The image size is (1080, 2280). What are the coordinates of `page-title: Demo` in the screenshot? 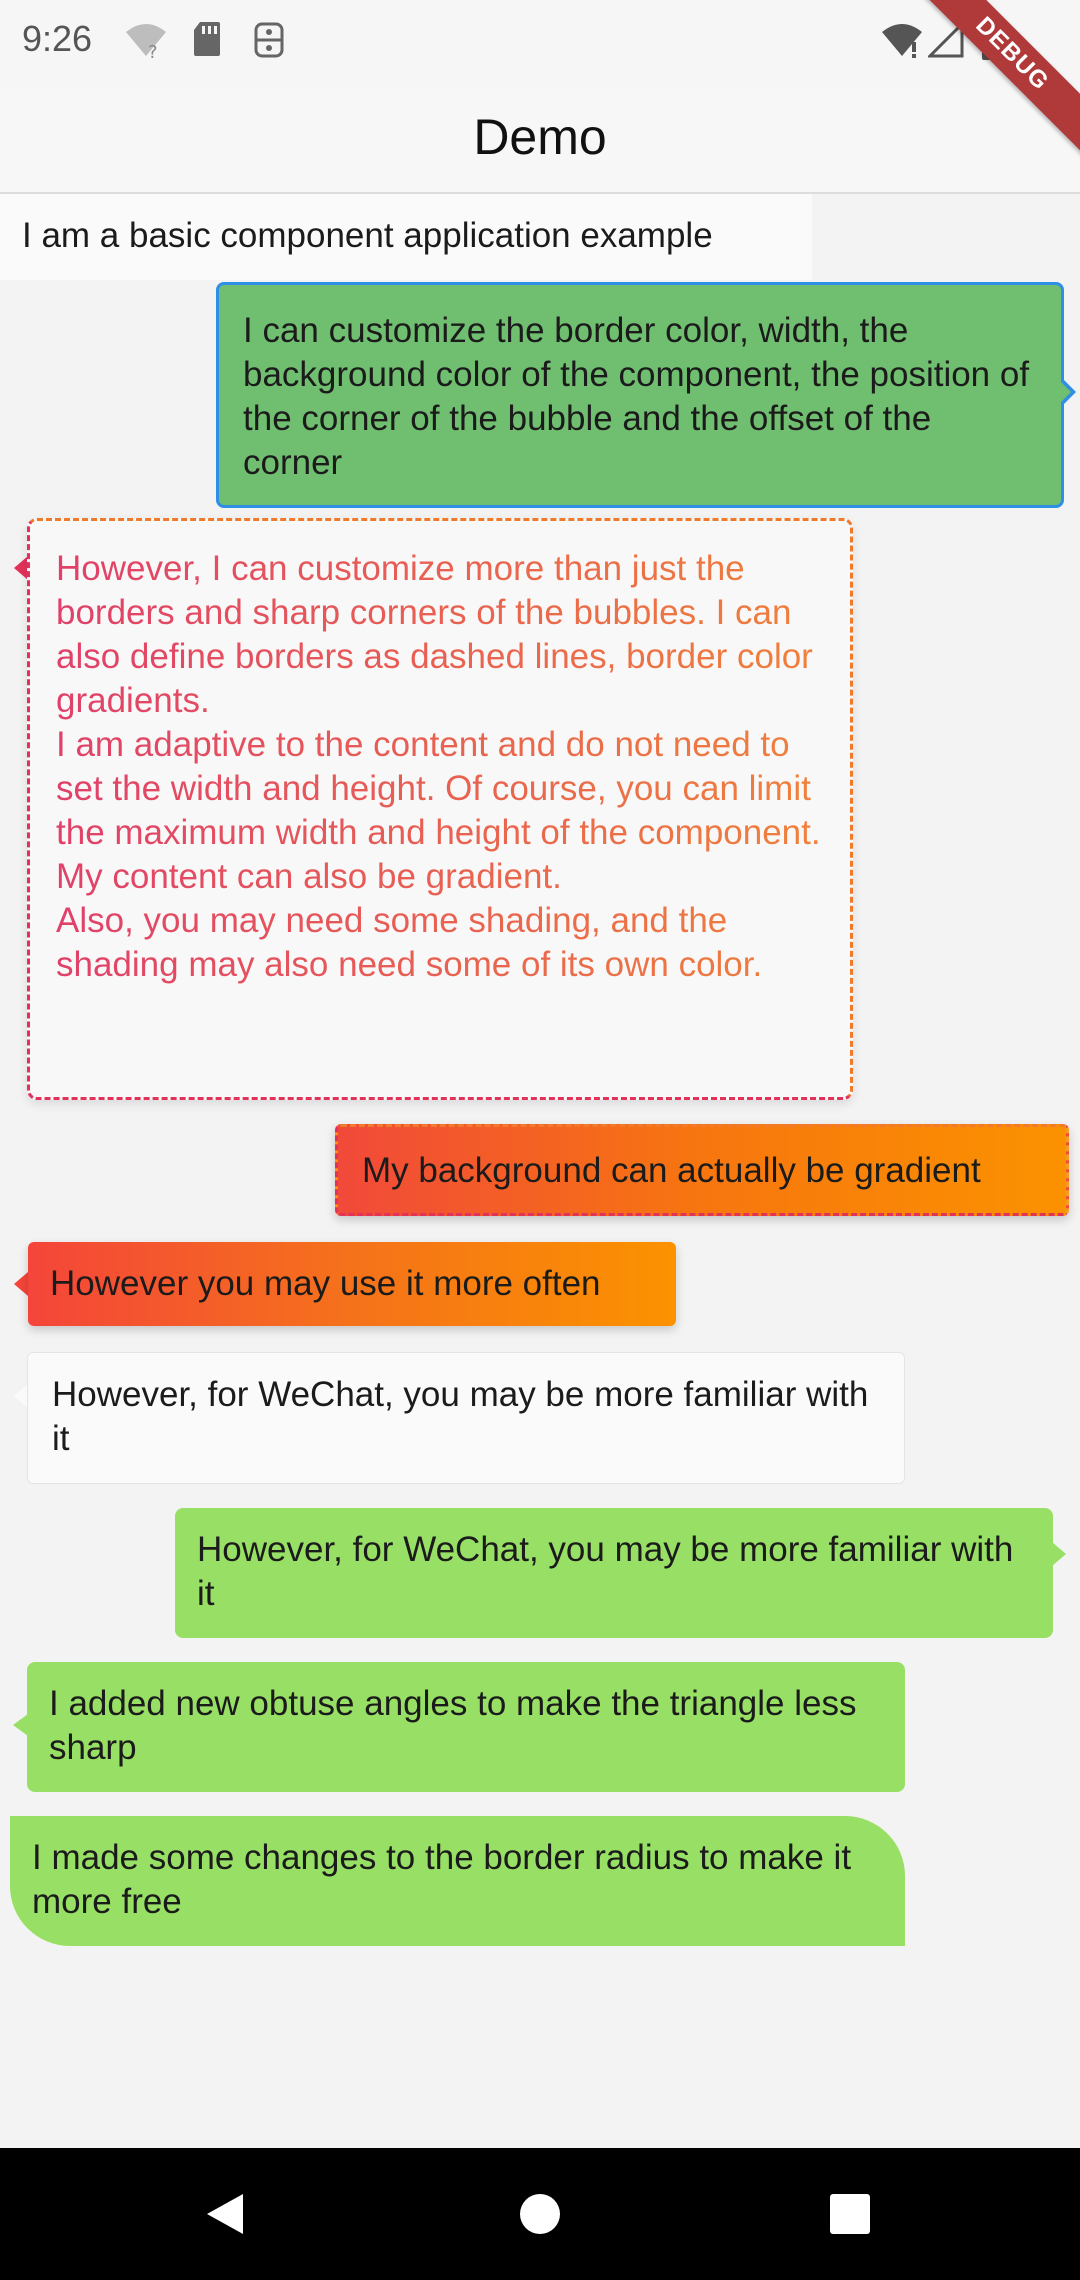 It's located at (540, 137).